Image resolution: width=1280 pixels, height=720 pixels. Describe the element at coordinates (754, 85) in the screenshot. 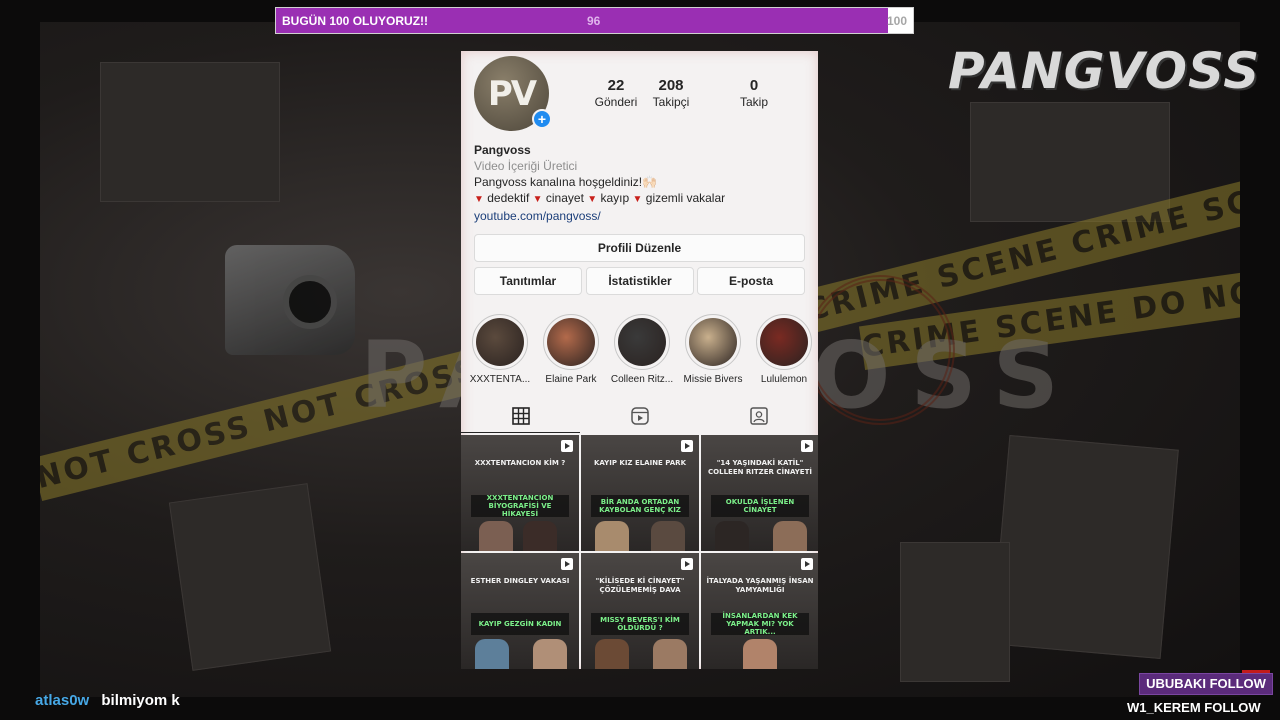

I see `stat-following-count: 0` at that location.